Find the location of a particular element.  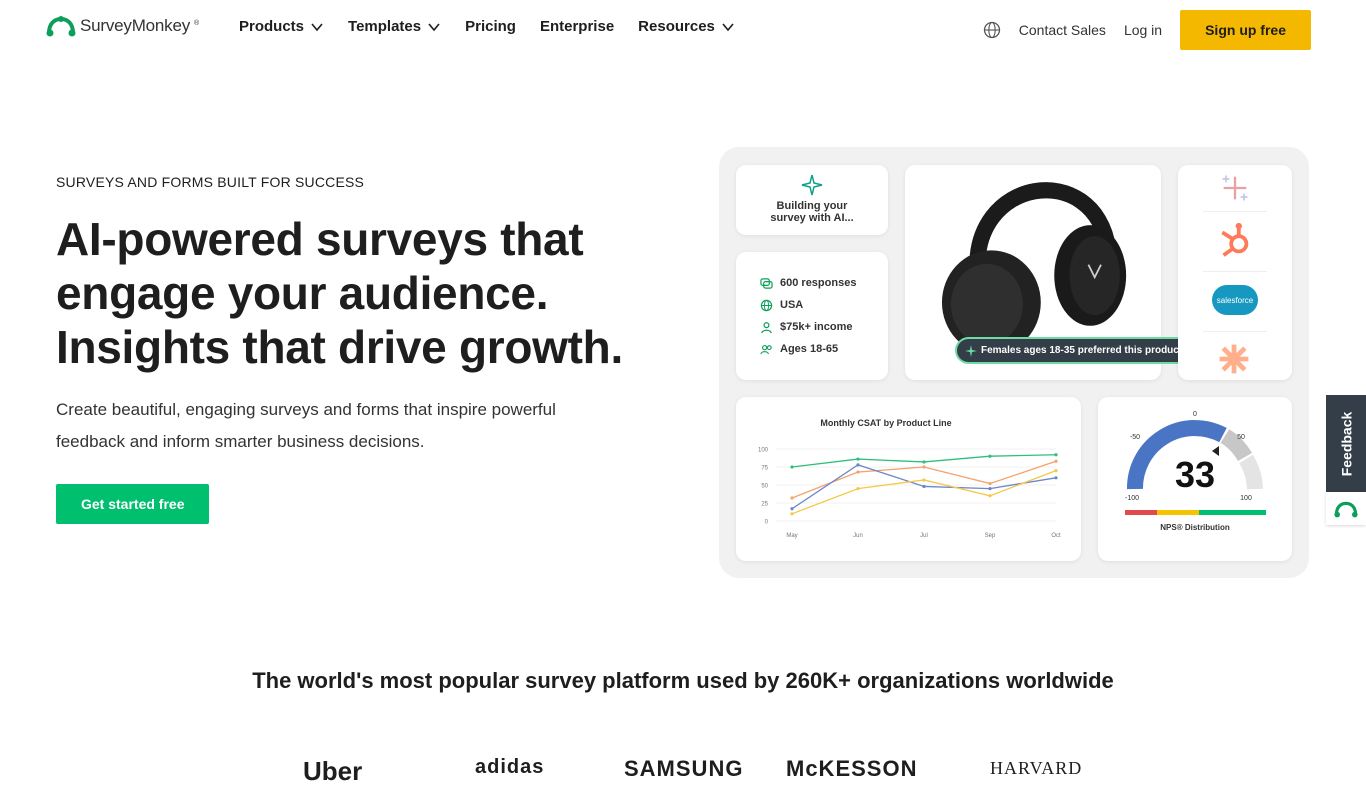

account-nav: Contact Sales Log in Sign up free is located at coordinates (1147, 30).